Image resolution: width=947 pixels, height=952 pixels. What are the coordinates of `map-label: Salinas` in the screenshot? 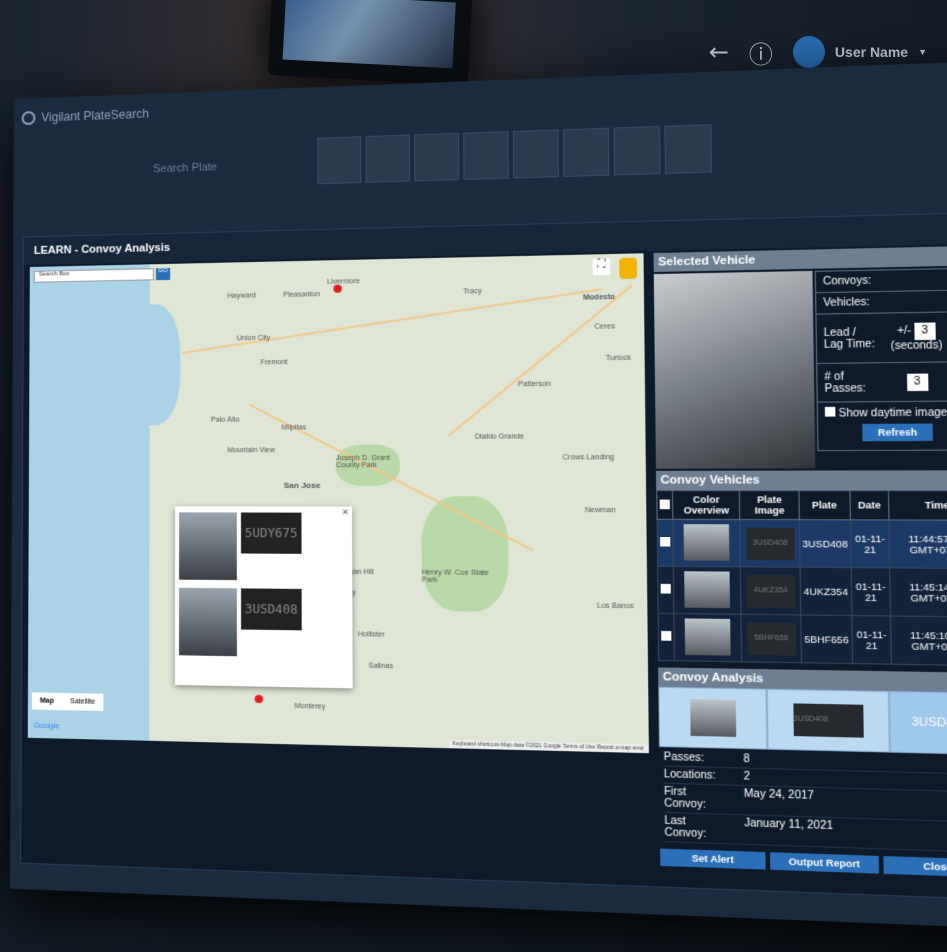 It's located at (381, 666).